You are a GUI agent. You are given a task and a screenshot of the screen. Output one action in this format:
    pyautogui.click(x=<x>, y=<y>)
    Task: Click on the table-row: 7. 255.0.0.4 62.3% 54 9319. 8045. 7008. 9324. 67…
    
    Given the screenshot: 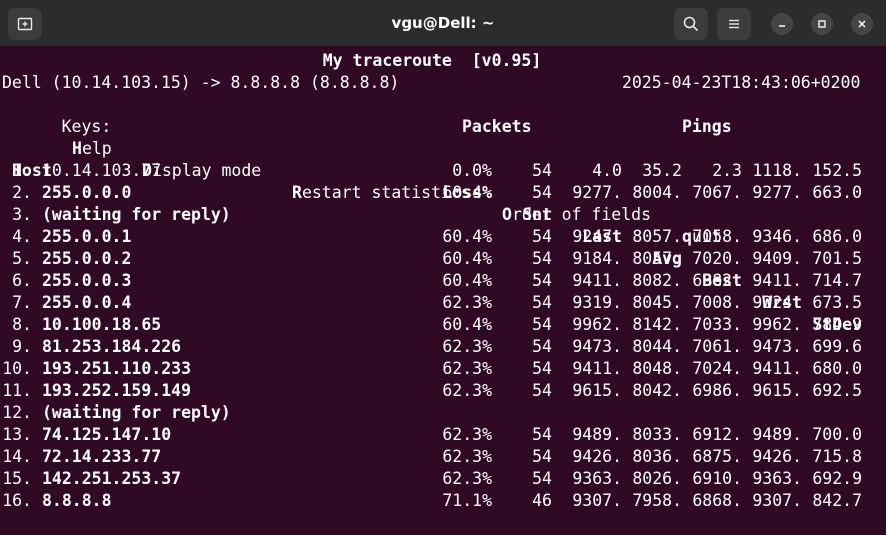 What is the action you would take?
    pyautogui.click(x=443, y=303)
    